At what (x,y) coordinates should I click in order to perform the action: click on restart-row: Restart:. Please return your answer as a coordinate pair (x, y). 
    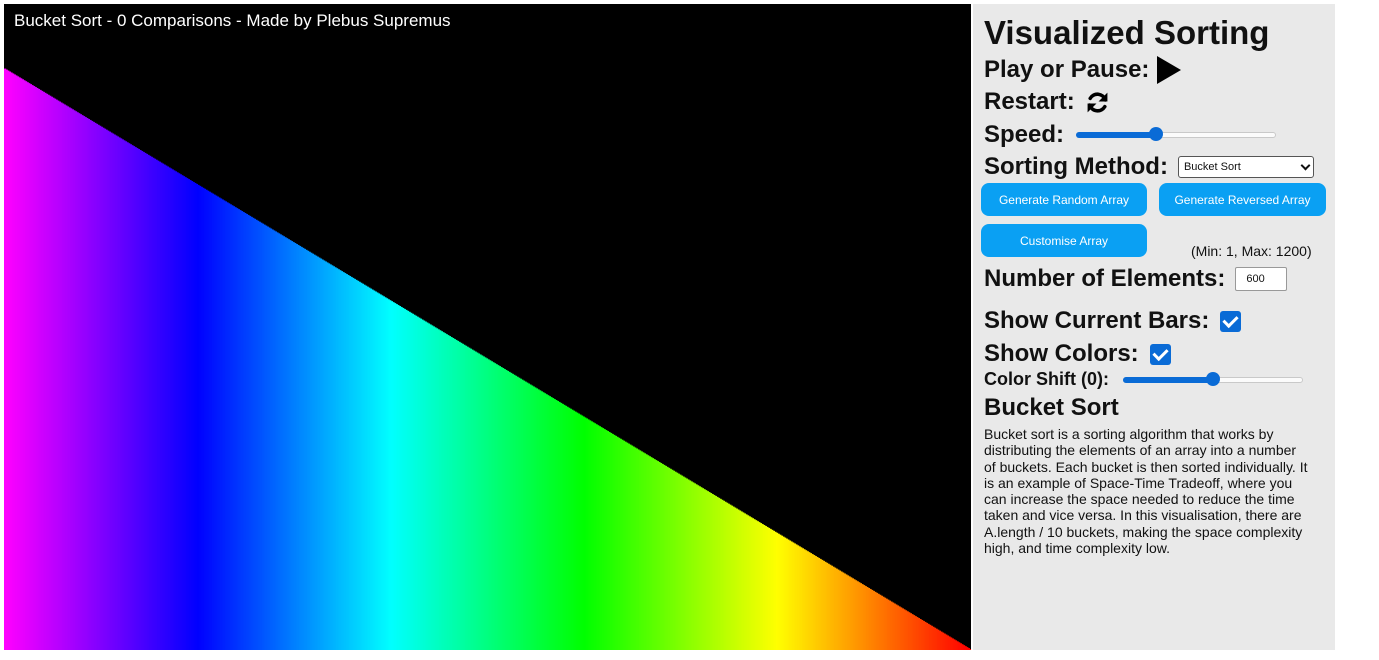
    Looking at the image, I should click on (1047, 102).